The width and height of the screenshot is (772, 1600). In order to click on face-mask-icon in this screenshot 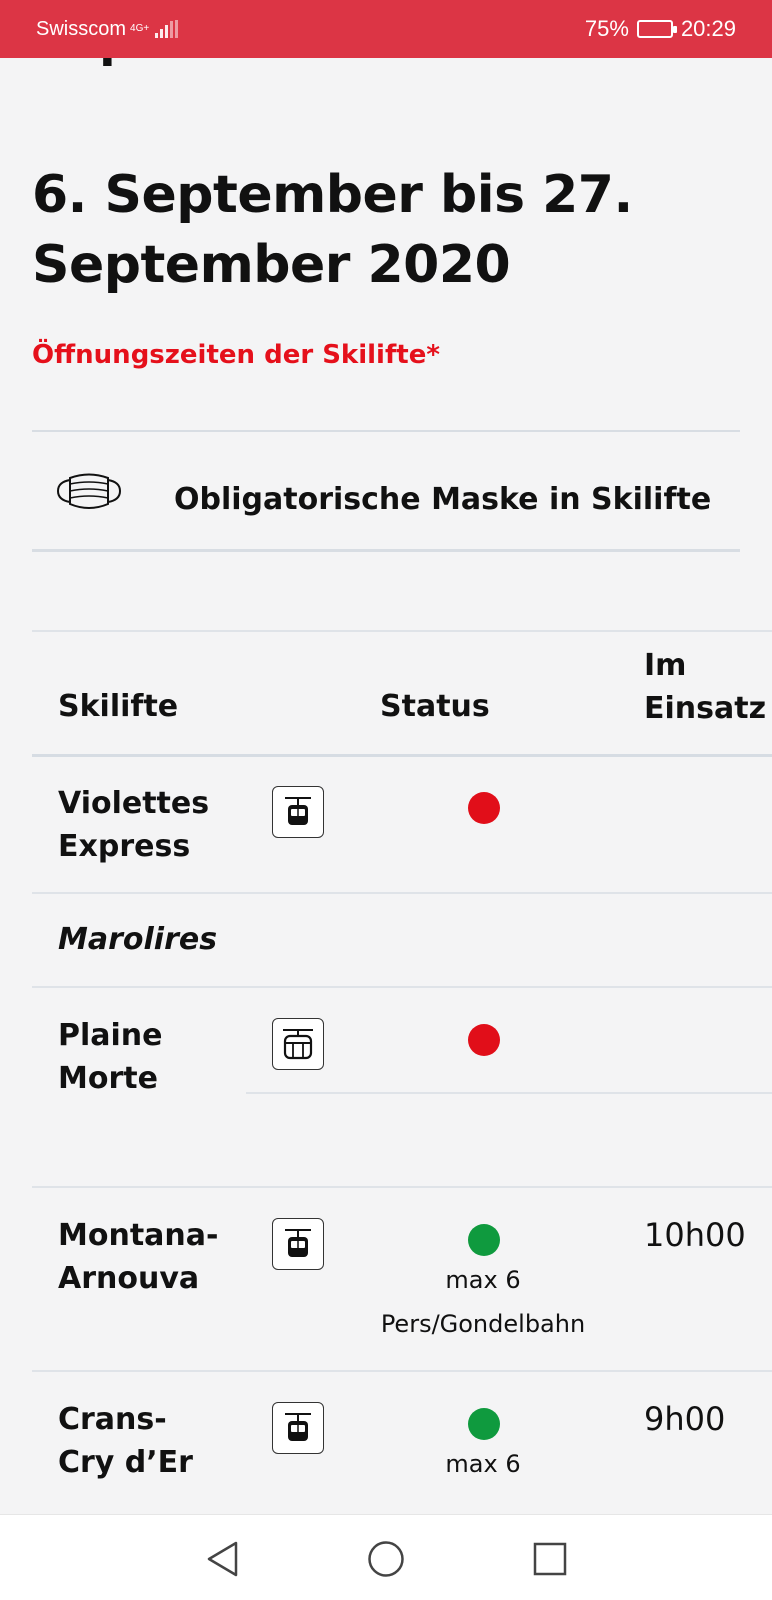, I will do `click(89, 494)`.